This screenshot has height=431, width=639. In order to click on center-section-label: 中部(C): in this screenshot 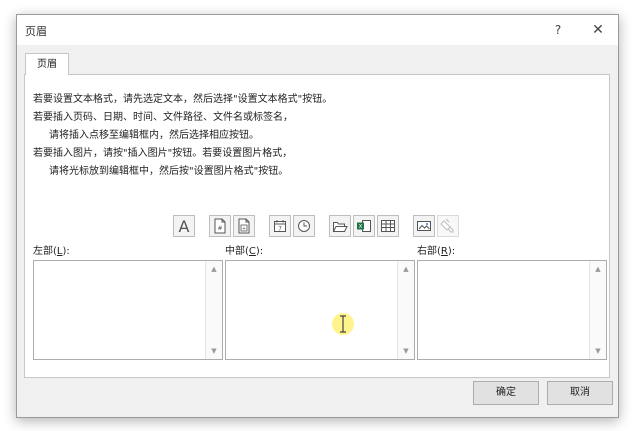, I will do `click(244, 251)`.